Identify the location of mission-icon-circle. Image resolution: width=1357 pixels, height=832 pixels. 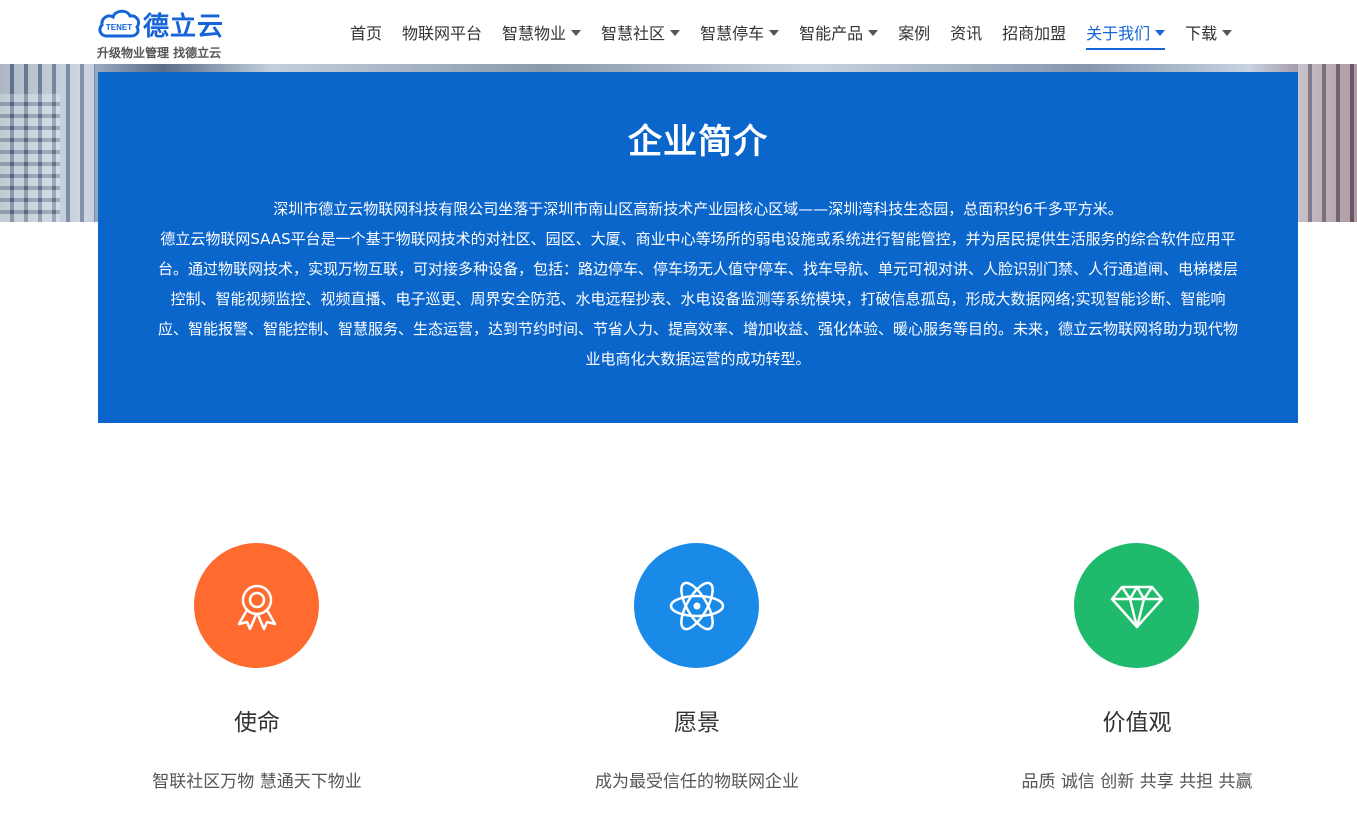
(256, 605).